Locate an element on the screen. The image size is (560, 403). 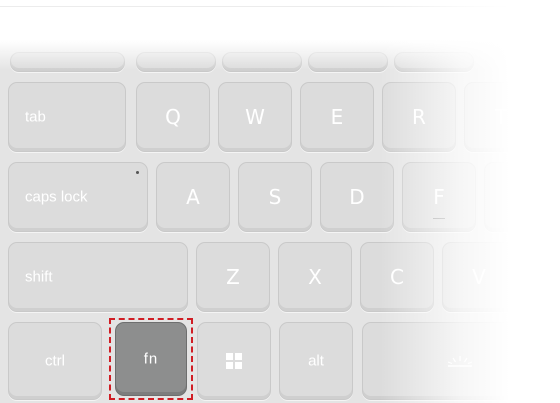
s-key-label: S is located at coordinates (275, 197).